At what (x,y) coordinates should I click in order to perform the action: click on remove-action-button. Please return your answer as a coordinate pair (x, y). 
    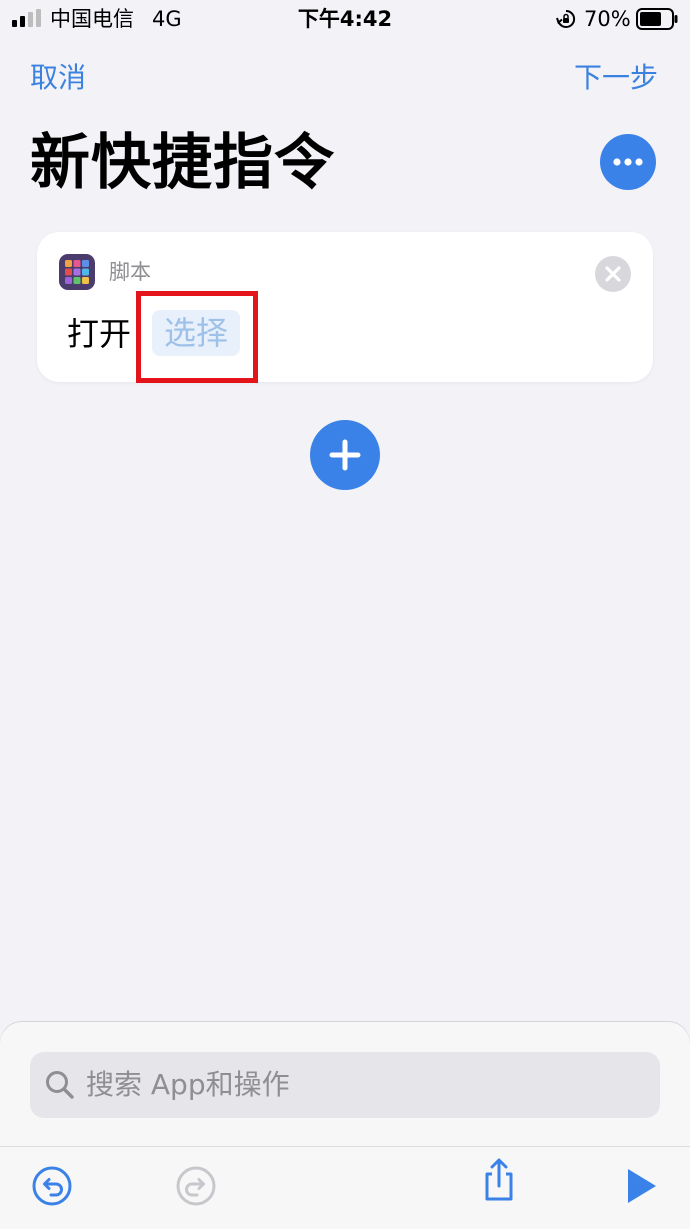
    Looking at the image, I should click on (613, 274).